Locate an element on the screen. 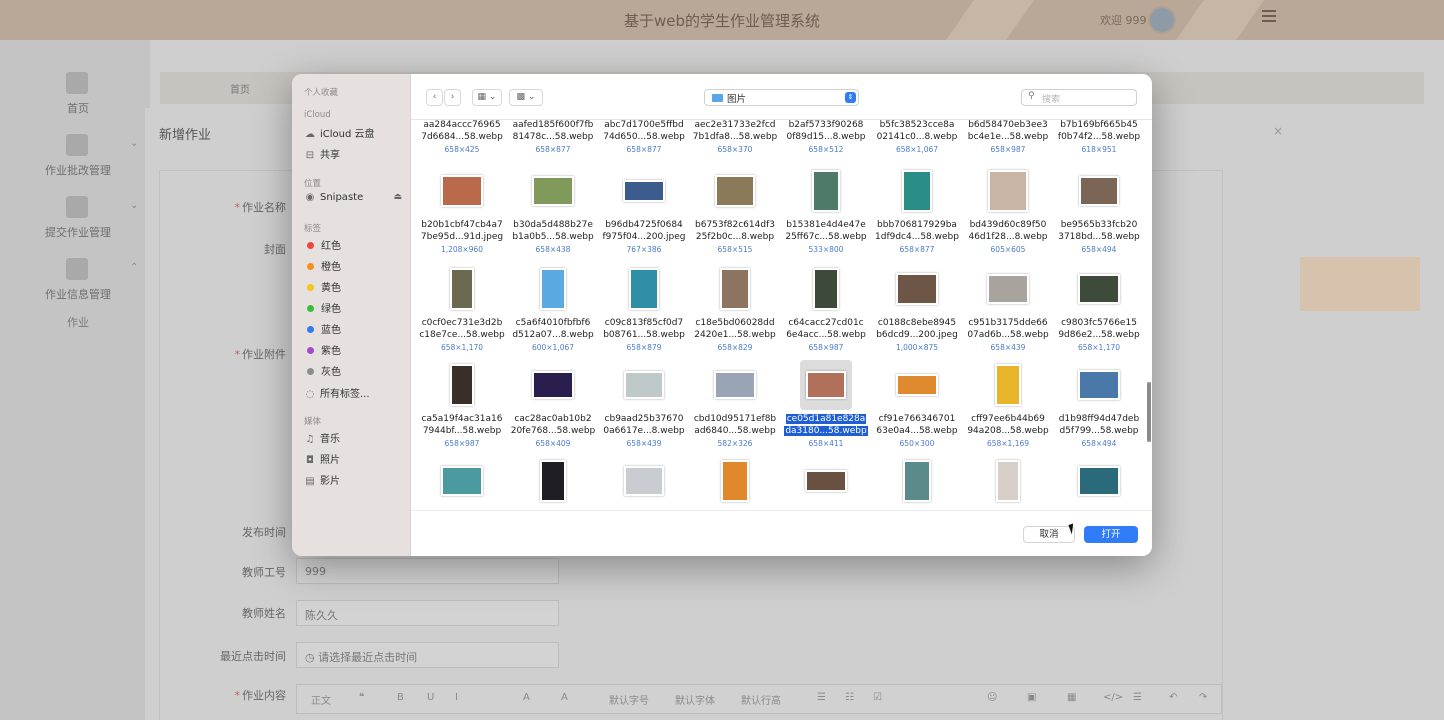 The image size is (1444, 720). italic-icon: I is located at coordinates (456, 697).